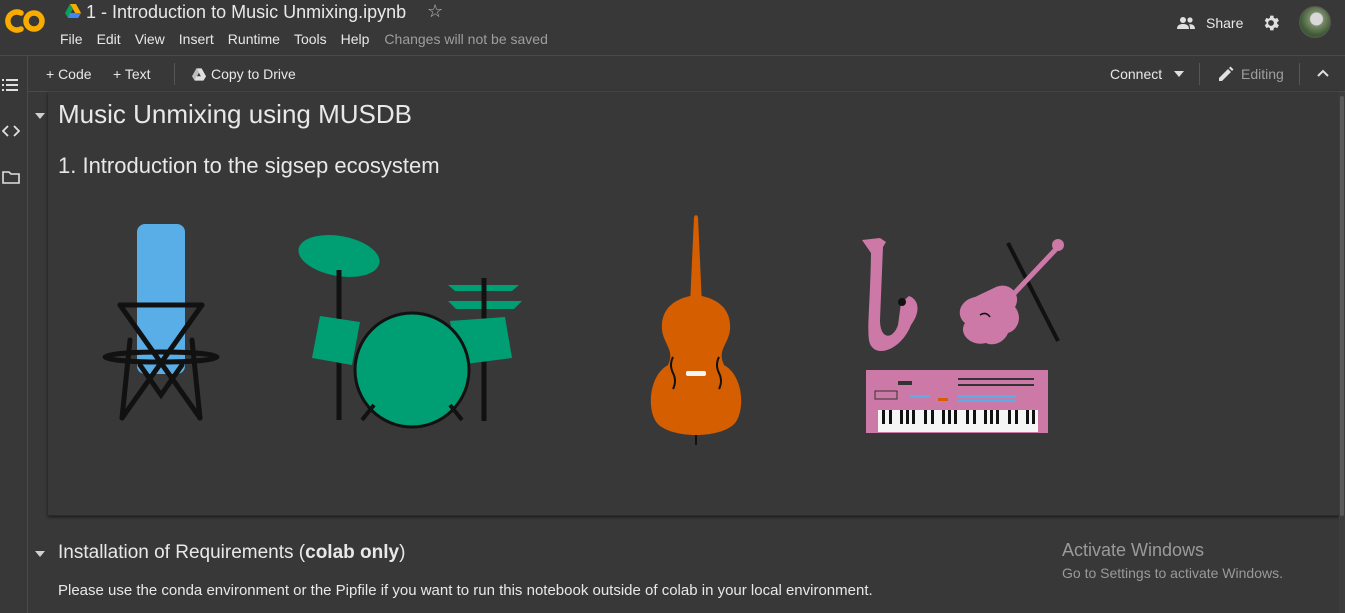 This screenshot has height=613, width=1345. What do you see at coordinates (1186, 23) in the screenshot?
I see `people-icon` at bounding box center [1186, 23].